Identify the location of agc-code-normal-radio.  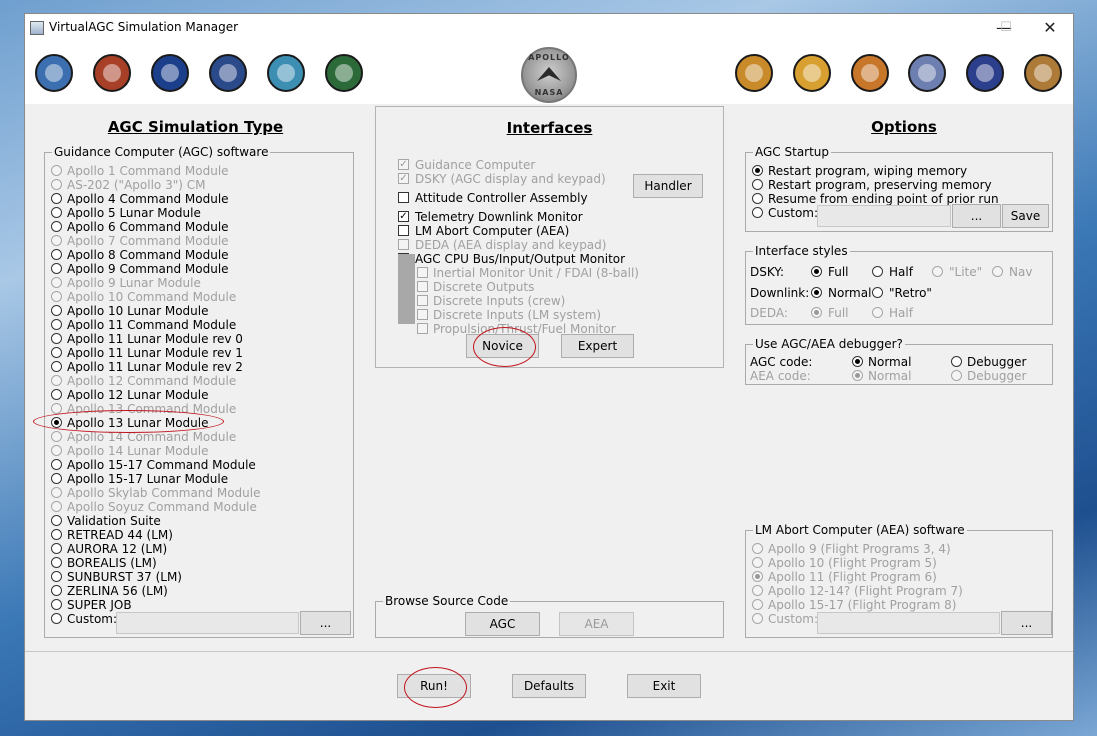
(857, 361).